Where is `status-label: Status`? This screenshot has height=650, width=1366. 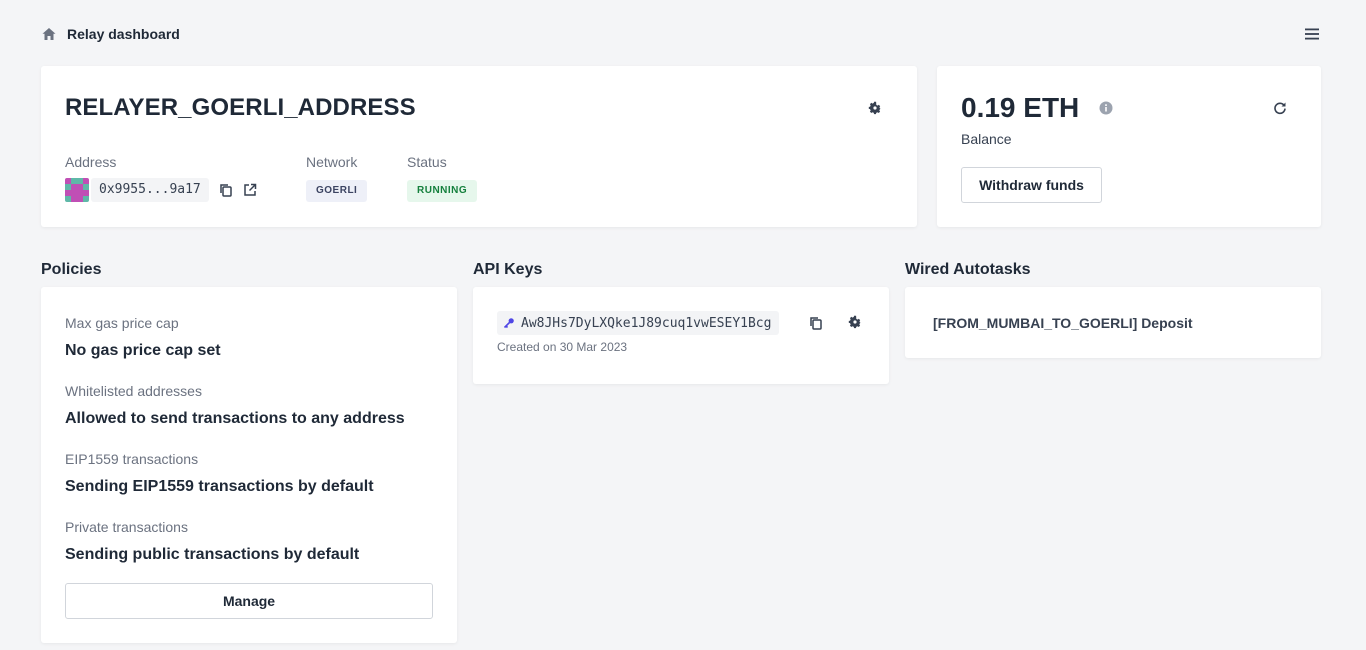 status-label: Status is located at coordinates (427, 162).